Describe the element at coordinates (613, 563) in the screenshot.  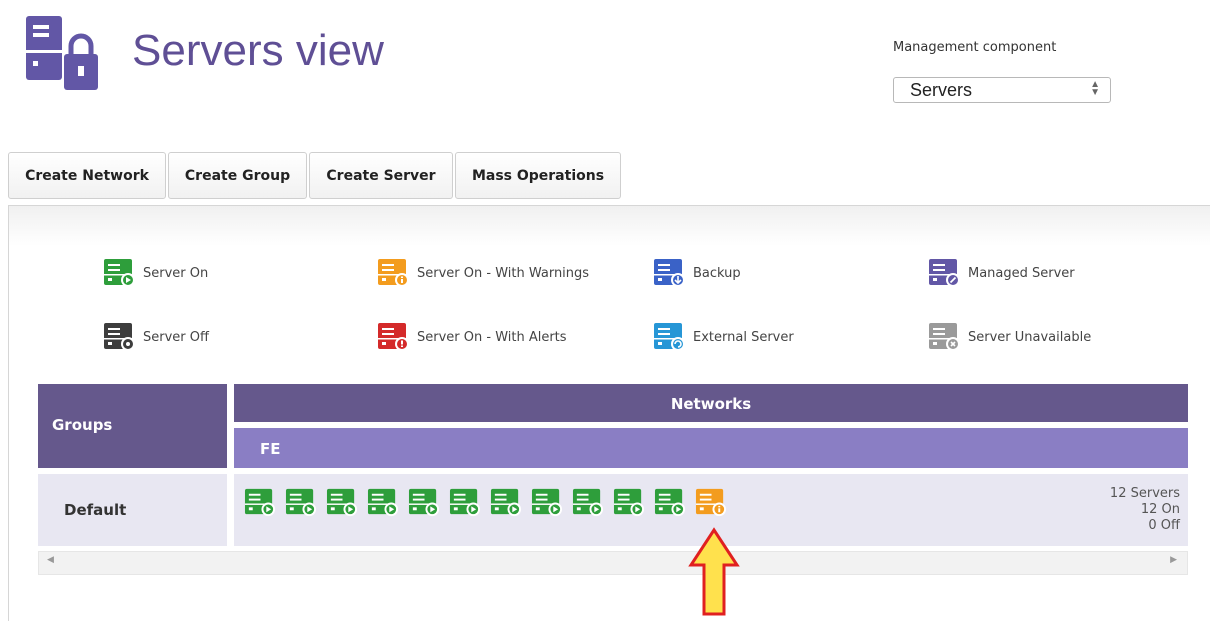
I see `horizontal-scrollbar: ◀ ▶` at that location.